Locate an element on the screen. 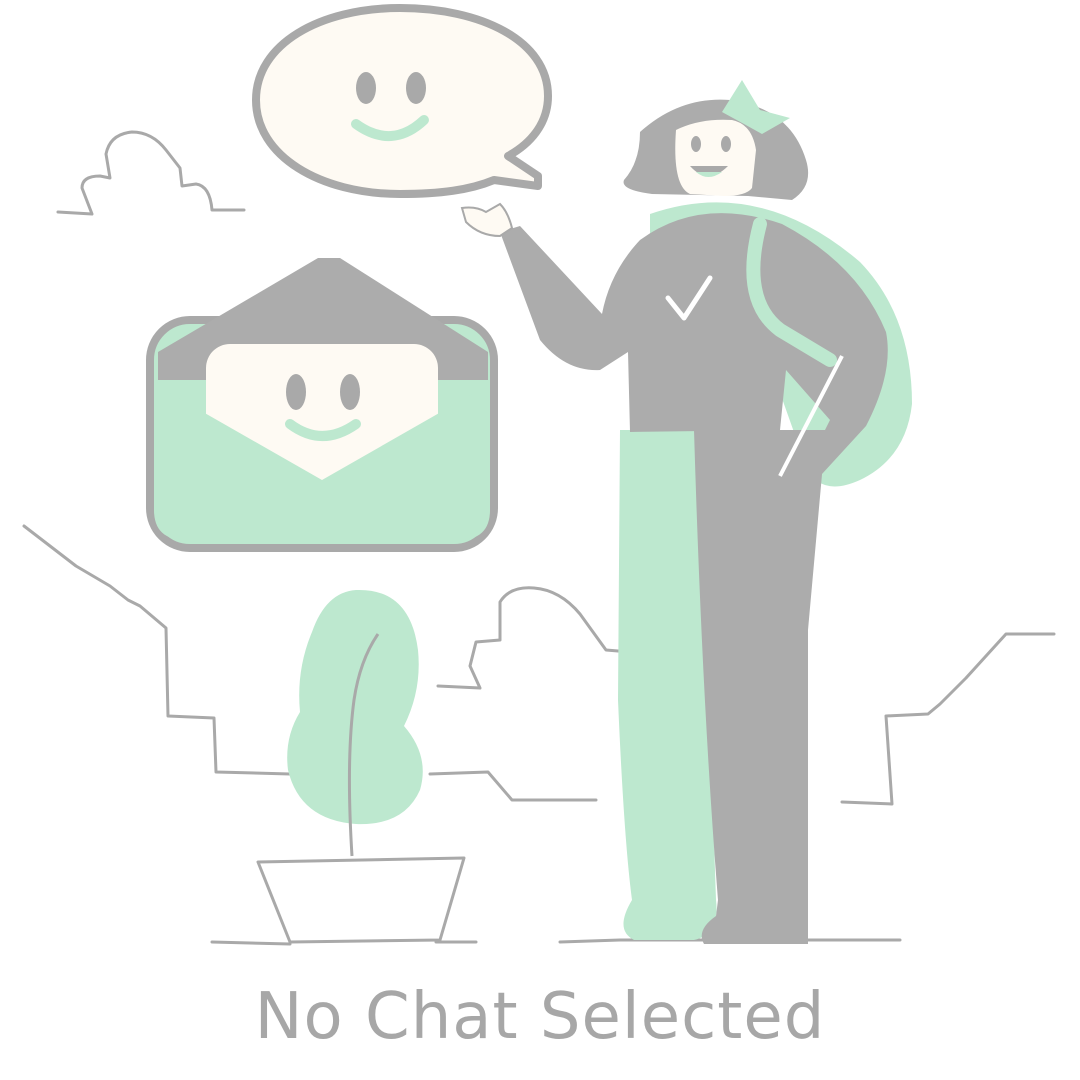 The height and width of the screenshot is (1080, 1080). potted-plant is located at coordinates (361, 766).